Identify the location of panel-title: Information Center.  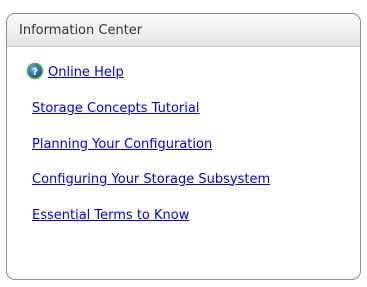
(81, 30).